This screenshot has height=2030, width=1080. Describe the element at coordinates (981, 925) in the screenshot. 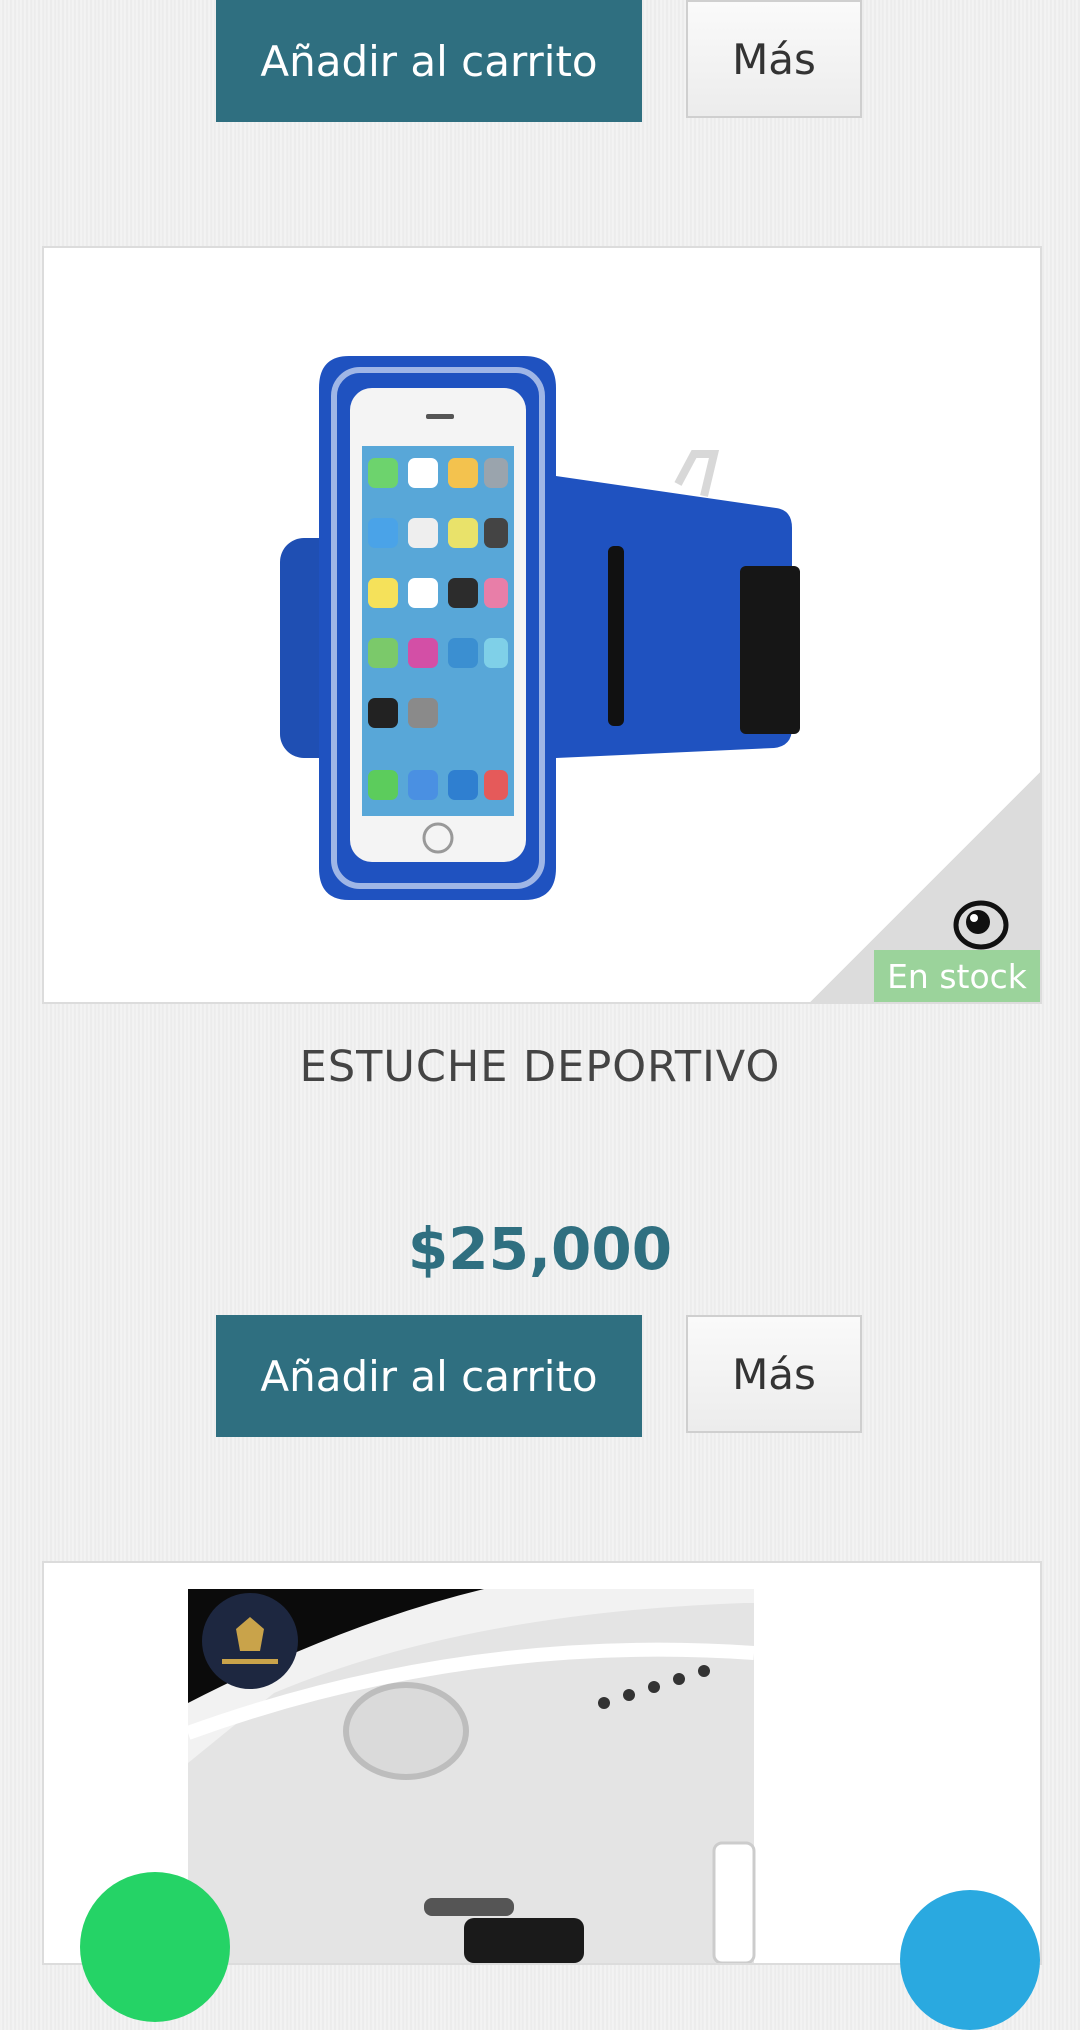

I see `eye-icon` at that location.